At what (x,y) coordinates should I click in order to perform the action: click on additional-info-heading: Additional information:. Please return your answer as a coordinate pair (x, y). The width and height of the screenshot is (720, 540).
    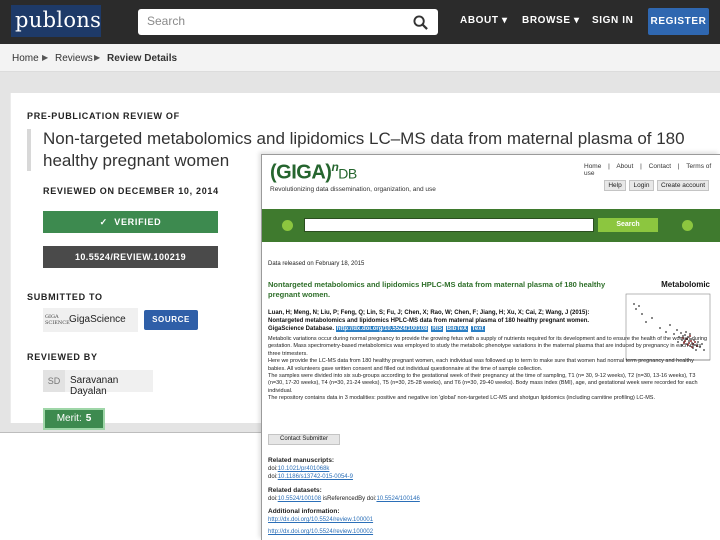
    Looking at the image, I should click on (304, 511).